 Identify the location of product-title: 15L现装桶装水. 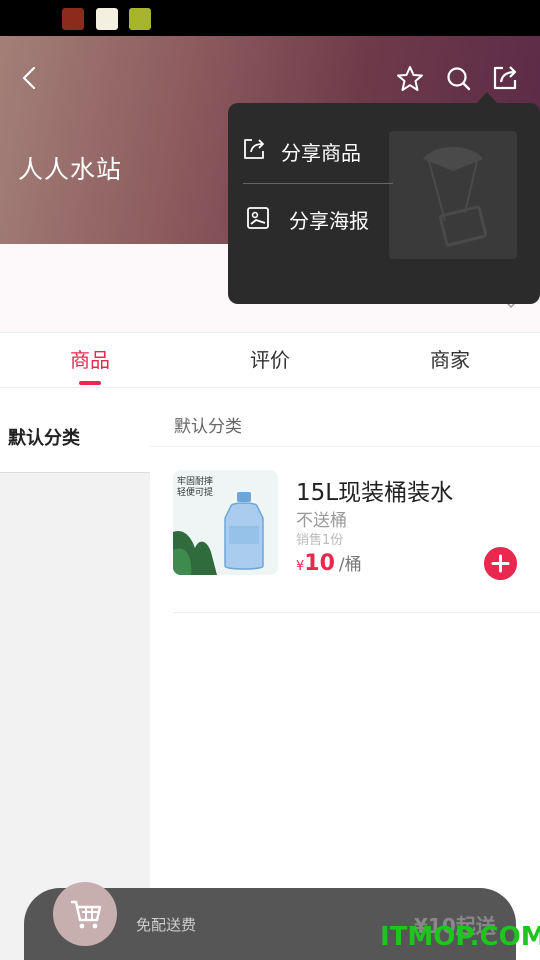
(374, 490).